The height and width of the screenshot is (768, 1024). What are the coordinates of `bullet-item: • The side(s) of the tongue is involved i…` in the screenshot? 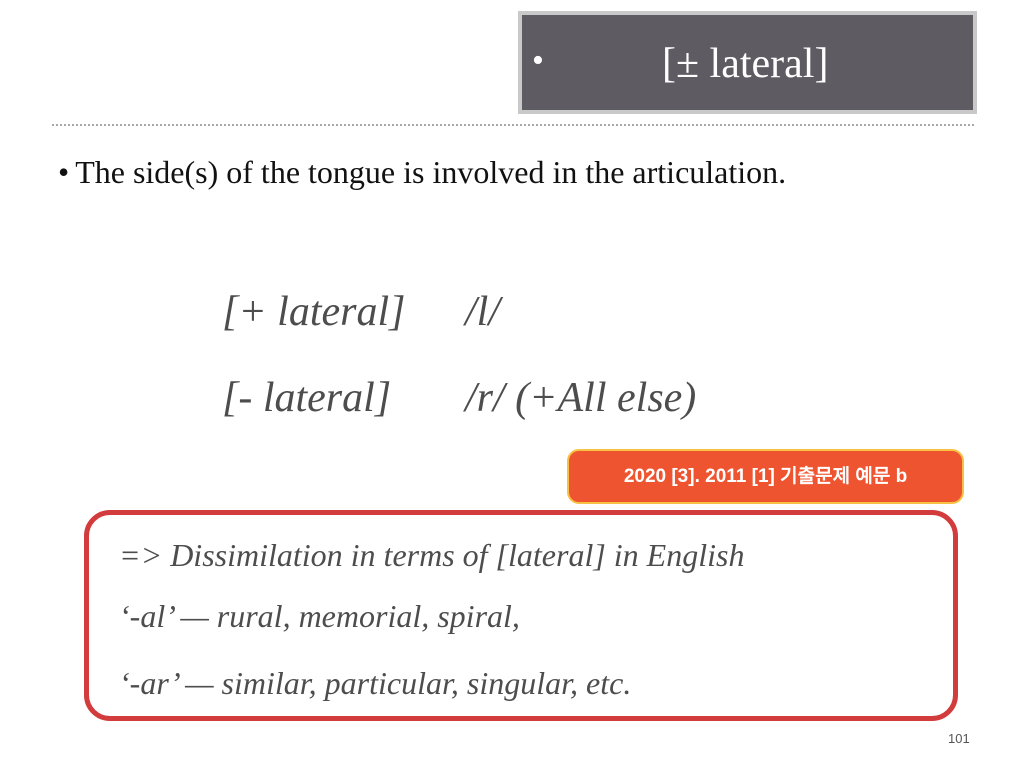 It's located at (422, 172).